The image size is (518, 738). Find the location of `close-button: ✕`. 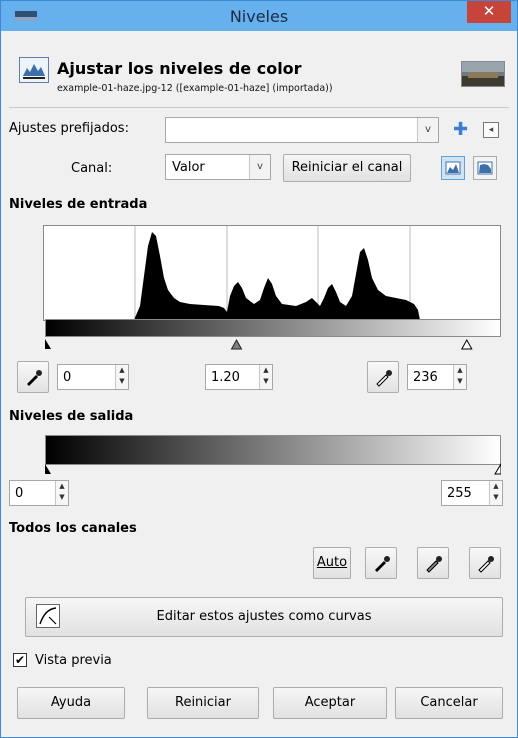

close-button: ✕ is located at coordinates (489, 12).